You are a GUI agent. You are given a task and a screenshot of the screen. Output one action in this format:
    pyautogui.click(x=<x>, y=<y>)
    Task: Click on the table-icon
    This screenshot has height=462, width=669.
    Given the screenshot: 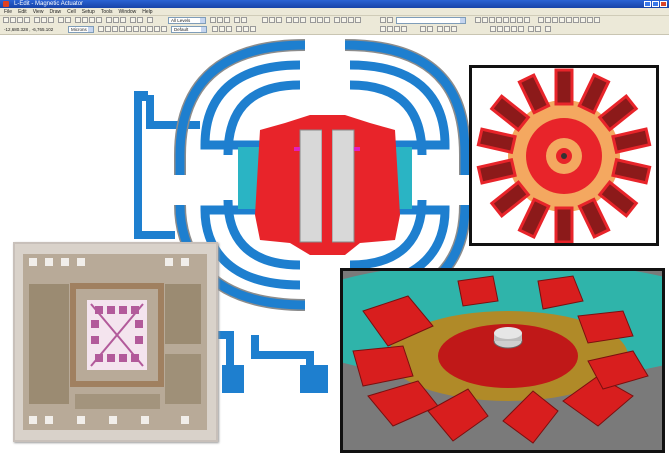 What is the action you would take?
    pyautogui.click(x=485, y=20)
    